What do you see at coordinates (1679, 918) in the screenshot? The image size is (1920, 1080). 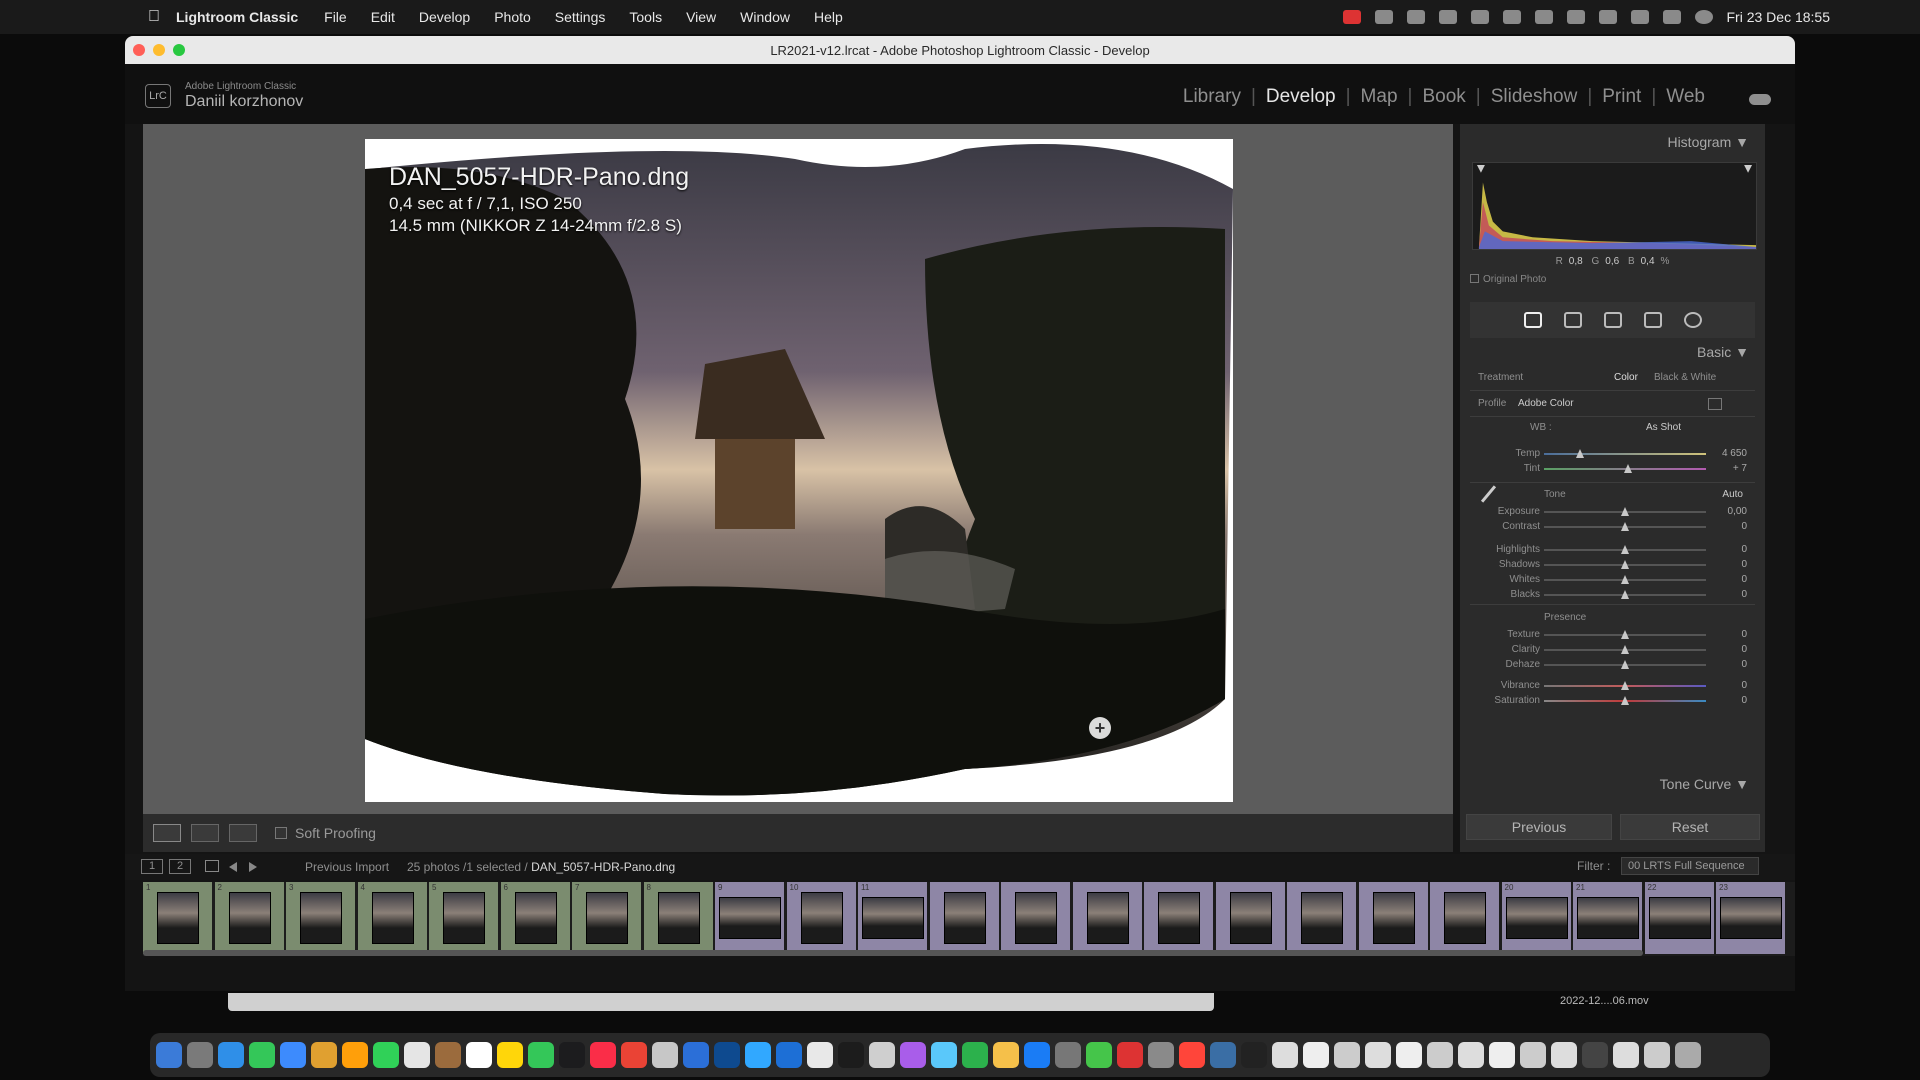 I see `filmstrip-thumbnail: 22` at bounding box center [1679, 918].